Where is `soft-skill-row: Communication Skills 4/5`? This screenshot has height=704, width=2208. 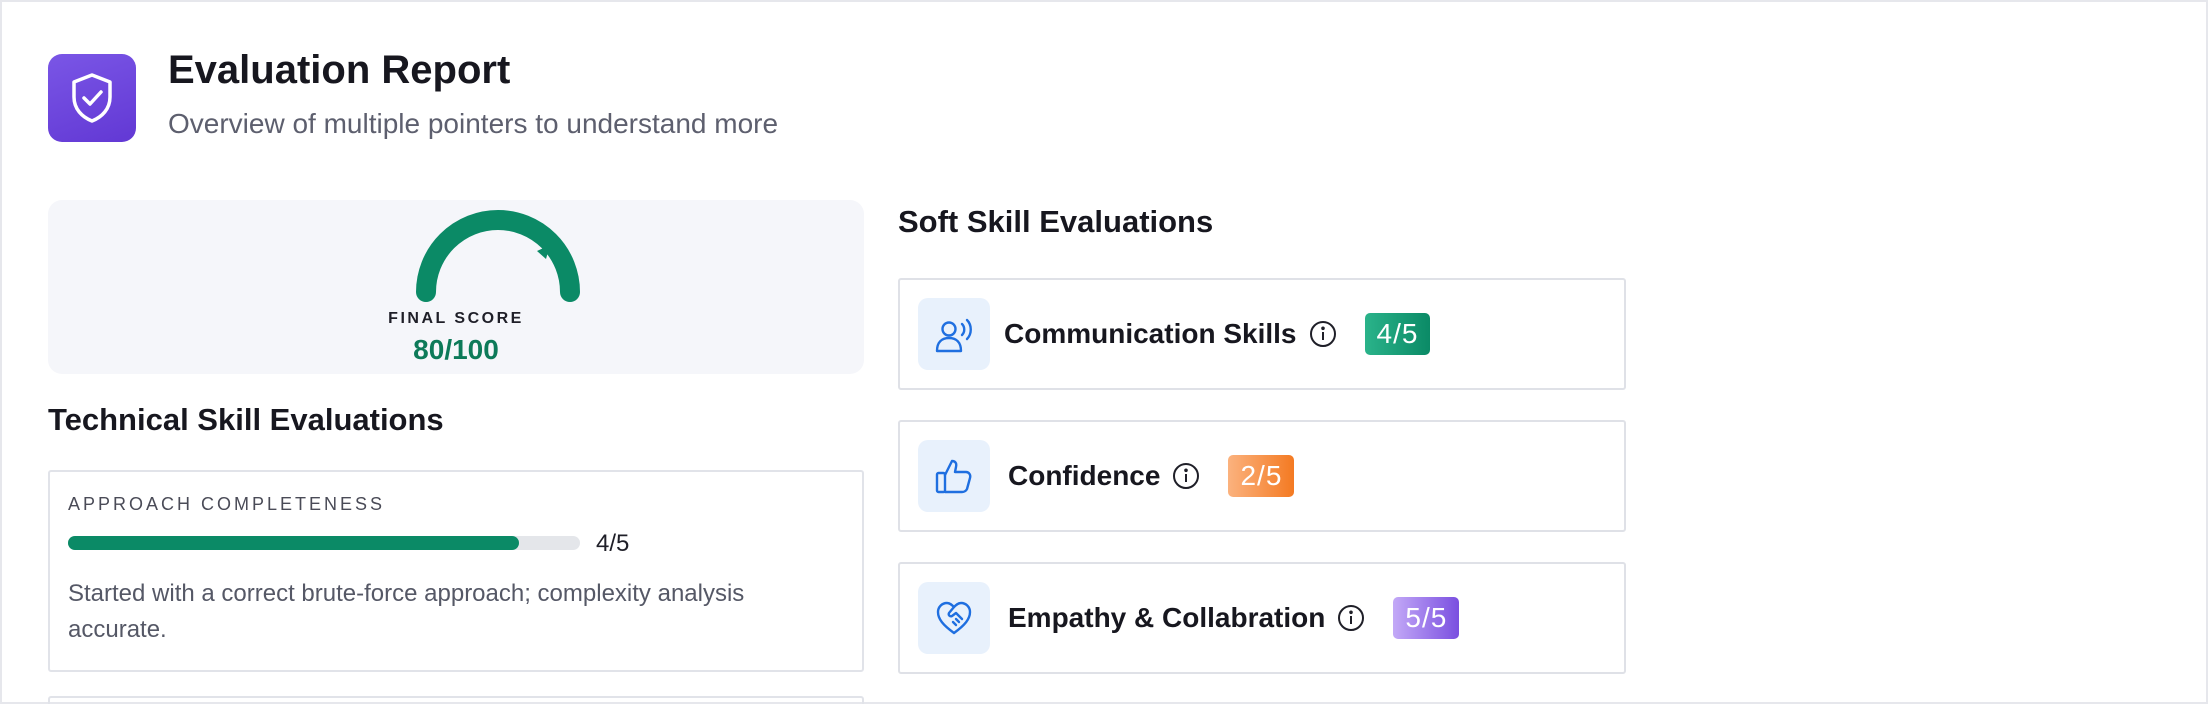 soft-skill-row: Communication Skills 4/5 is located at coordinates (1217, 334).